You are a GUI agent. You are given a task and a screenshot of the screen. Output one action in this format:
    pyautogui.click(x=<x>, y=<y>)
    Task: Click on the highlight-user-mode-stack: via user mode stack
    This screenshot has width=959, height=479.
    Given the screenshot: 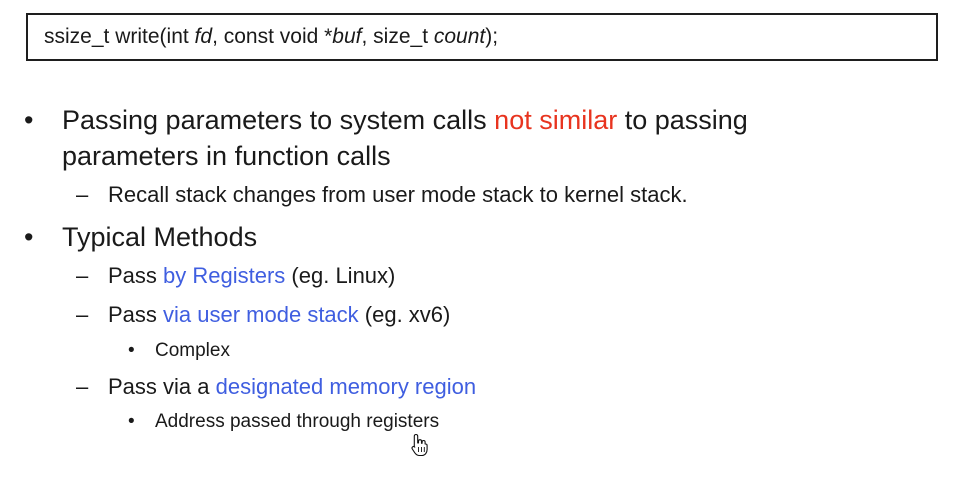 What is the action you would take?
    pyautogui.click(x=261, y=314)
    